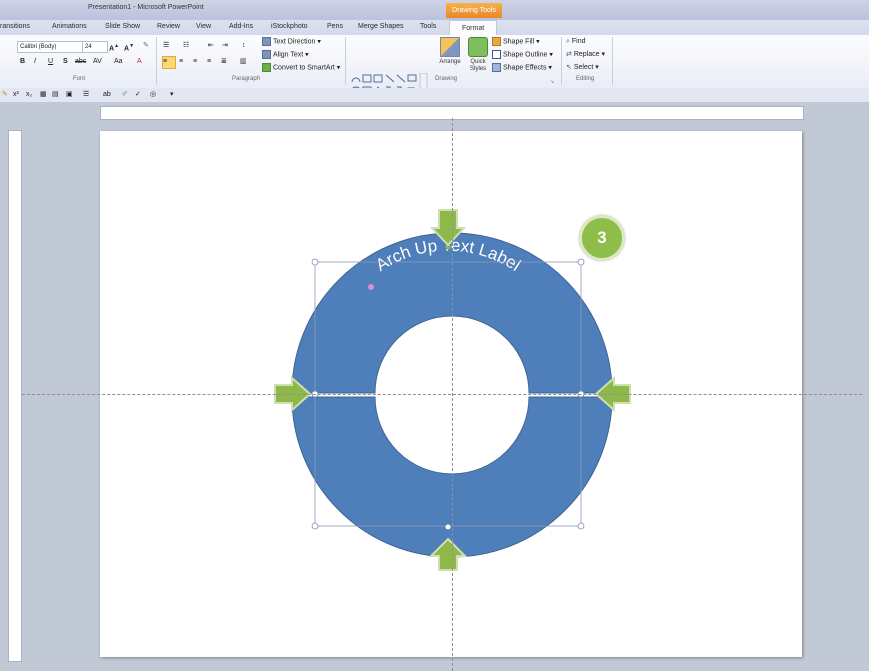 The image size is (869, 671). Describe the element at coordinates (602, 238) in the screenshot. I see `step-number-badge: 3` at that location.